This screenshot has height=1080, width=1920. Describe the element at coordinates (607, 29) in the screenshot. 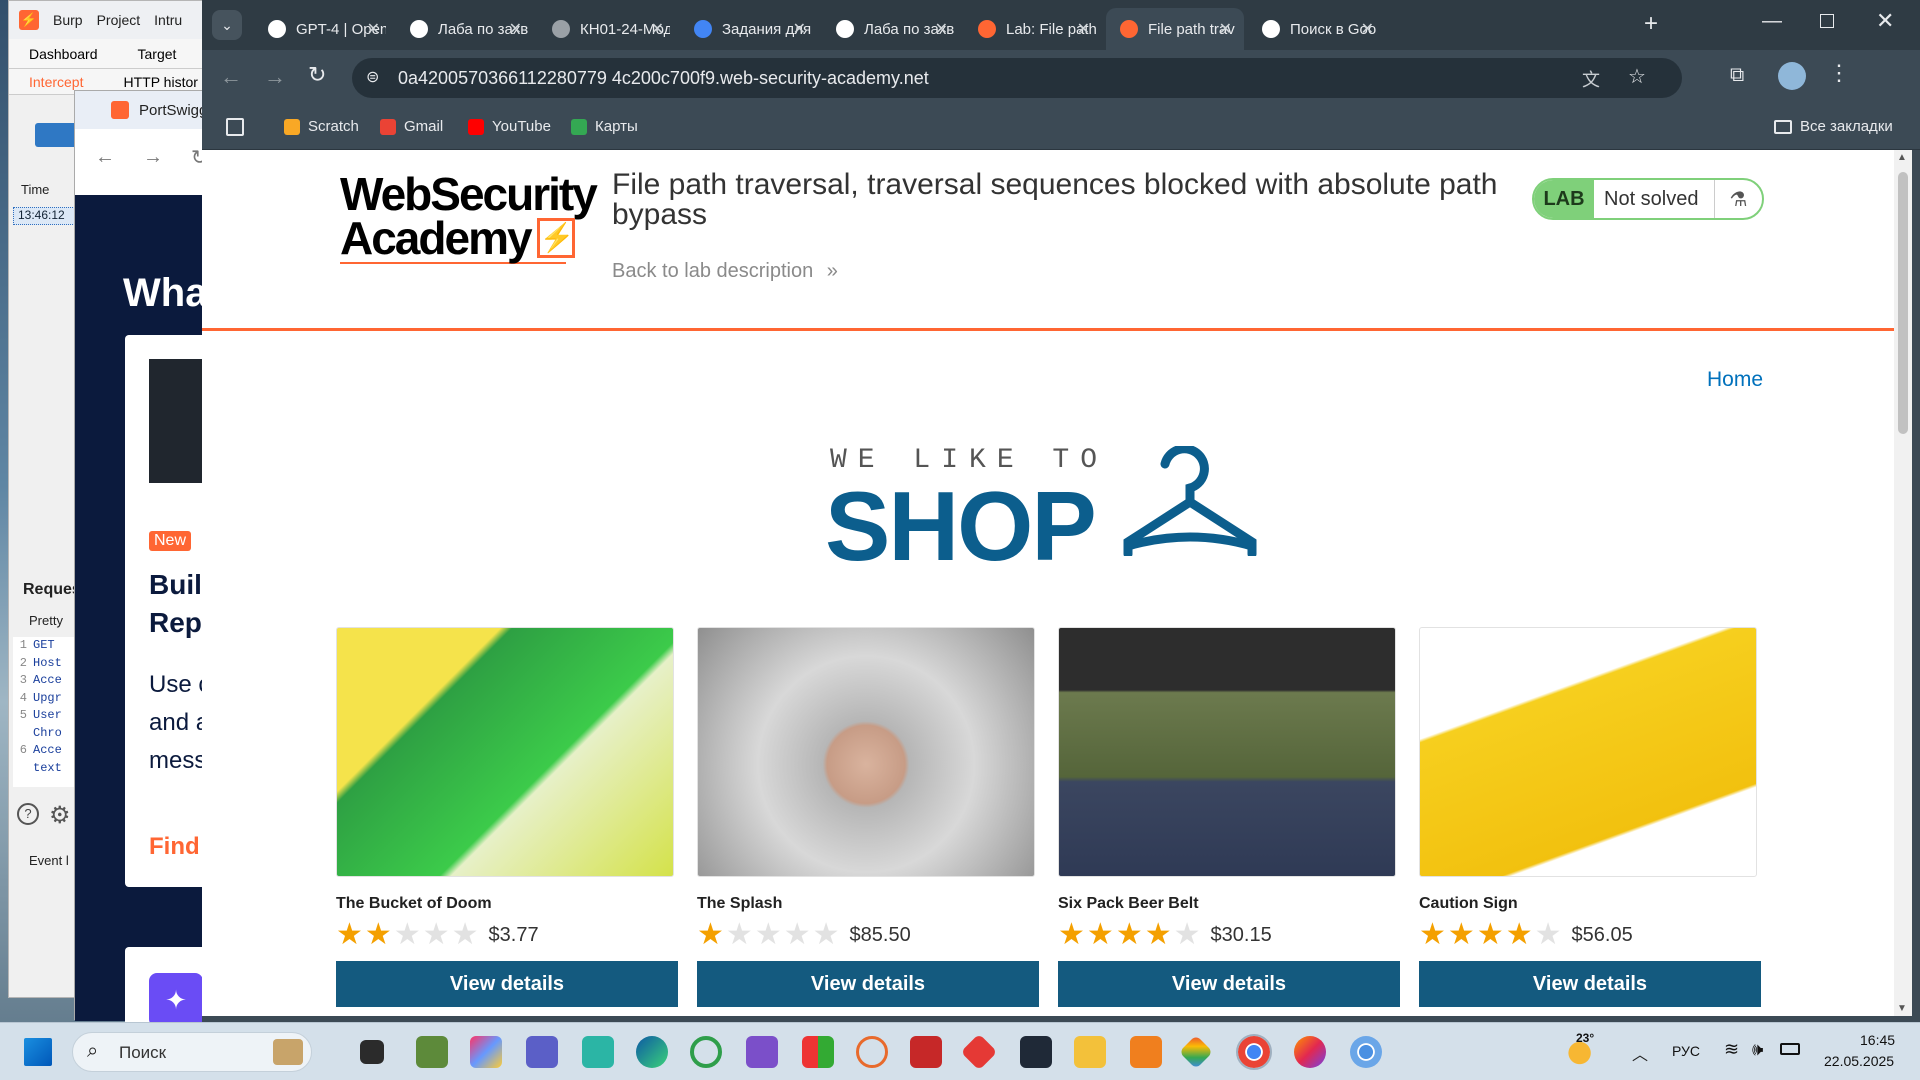

I see `browser-tab: КН01-24-Мод ✕` at that location.